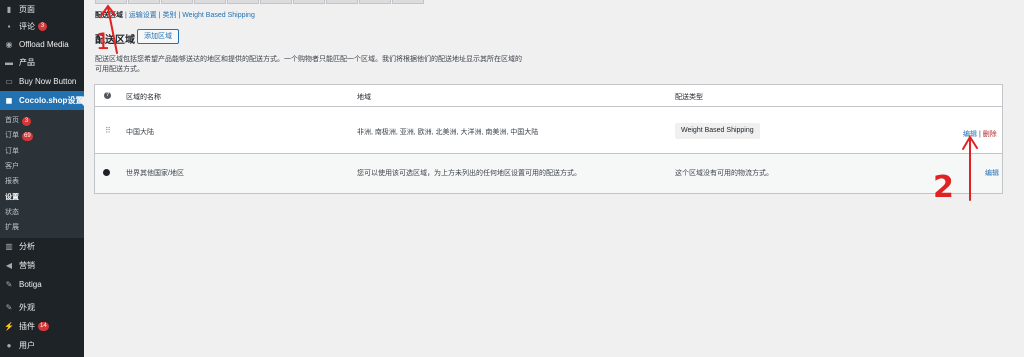 The image size is (1024, 357). What do you see at coordinates (943, 187) in the screenshot?
I see `annotation-label-2: 2` at bounding box center [943, 187].